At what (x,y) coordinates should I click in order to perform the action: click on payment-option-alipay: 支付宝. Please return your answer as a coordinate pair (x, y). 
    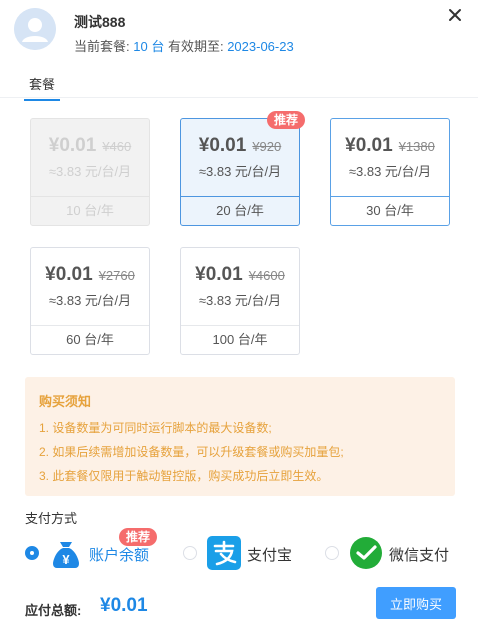
    Looking at the image, I should click on (243, 553).